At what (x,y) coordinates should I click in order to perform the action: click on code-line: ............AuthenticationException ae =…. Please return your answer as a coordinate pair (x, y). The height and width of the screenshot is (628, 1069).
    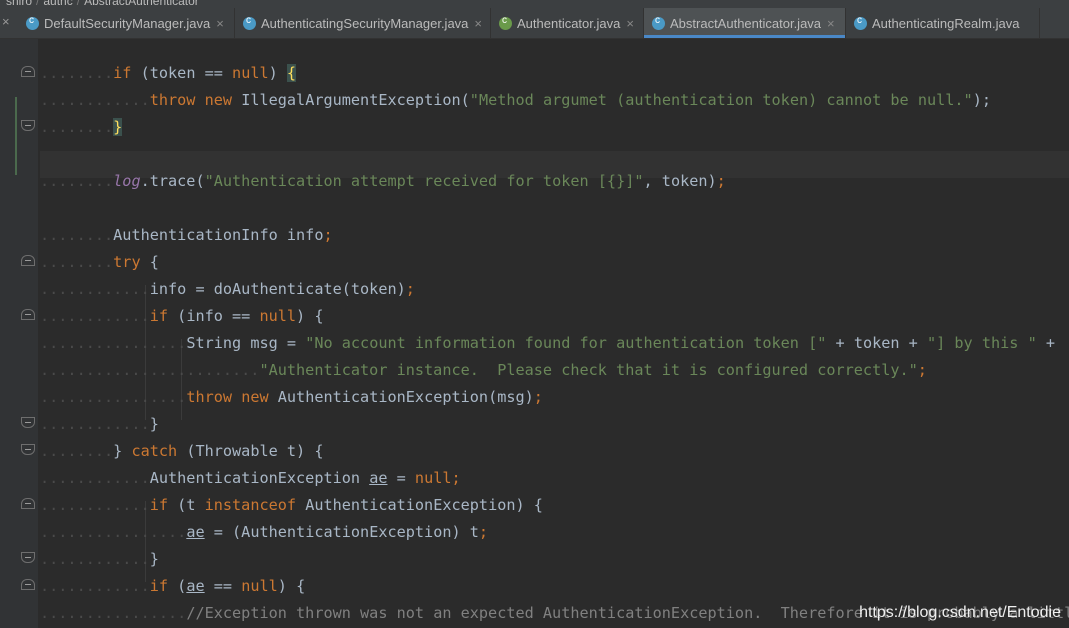
    Looking at the image, I should click on (250, 478).